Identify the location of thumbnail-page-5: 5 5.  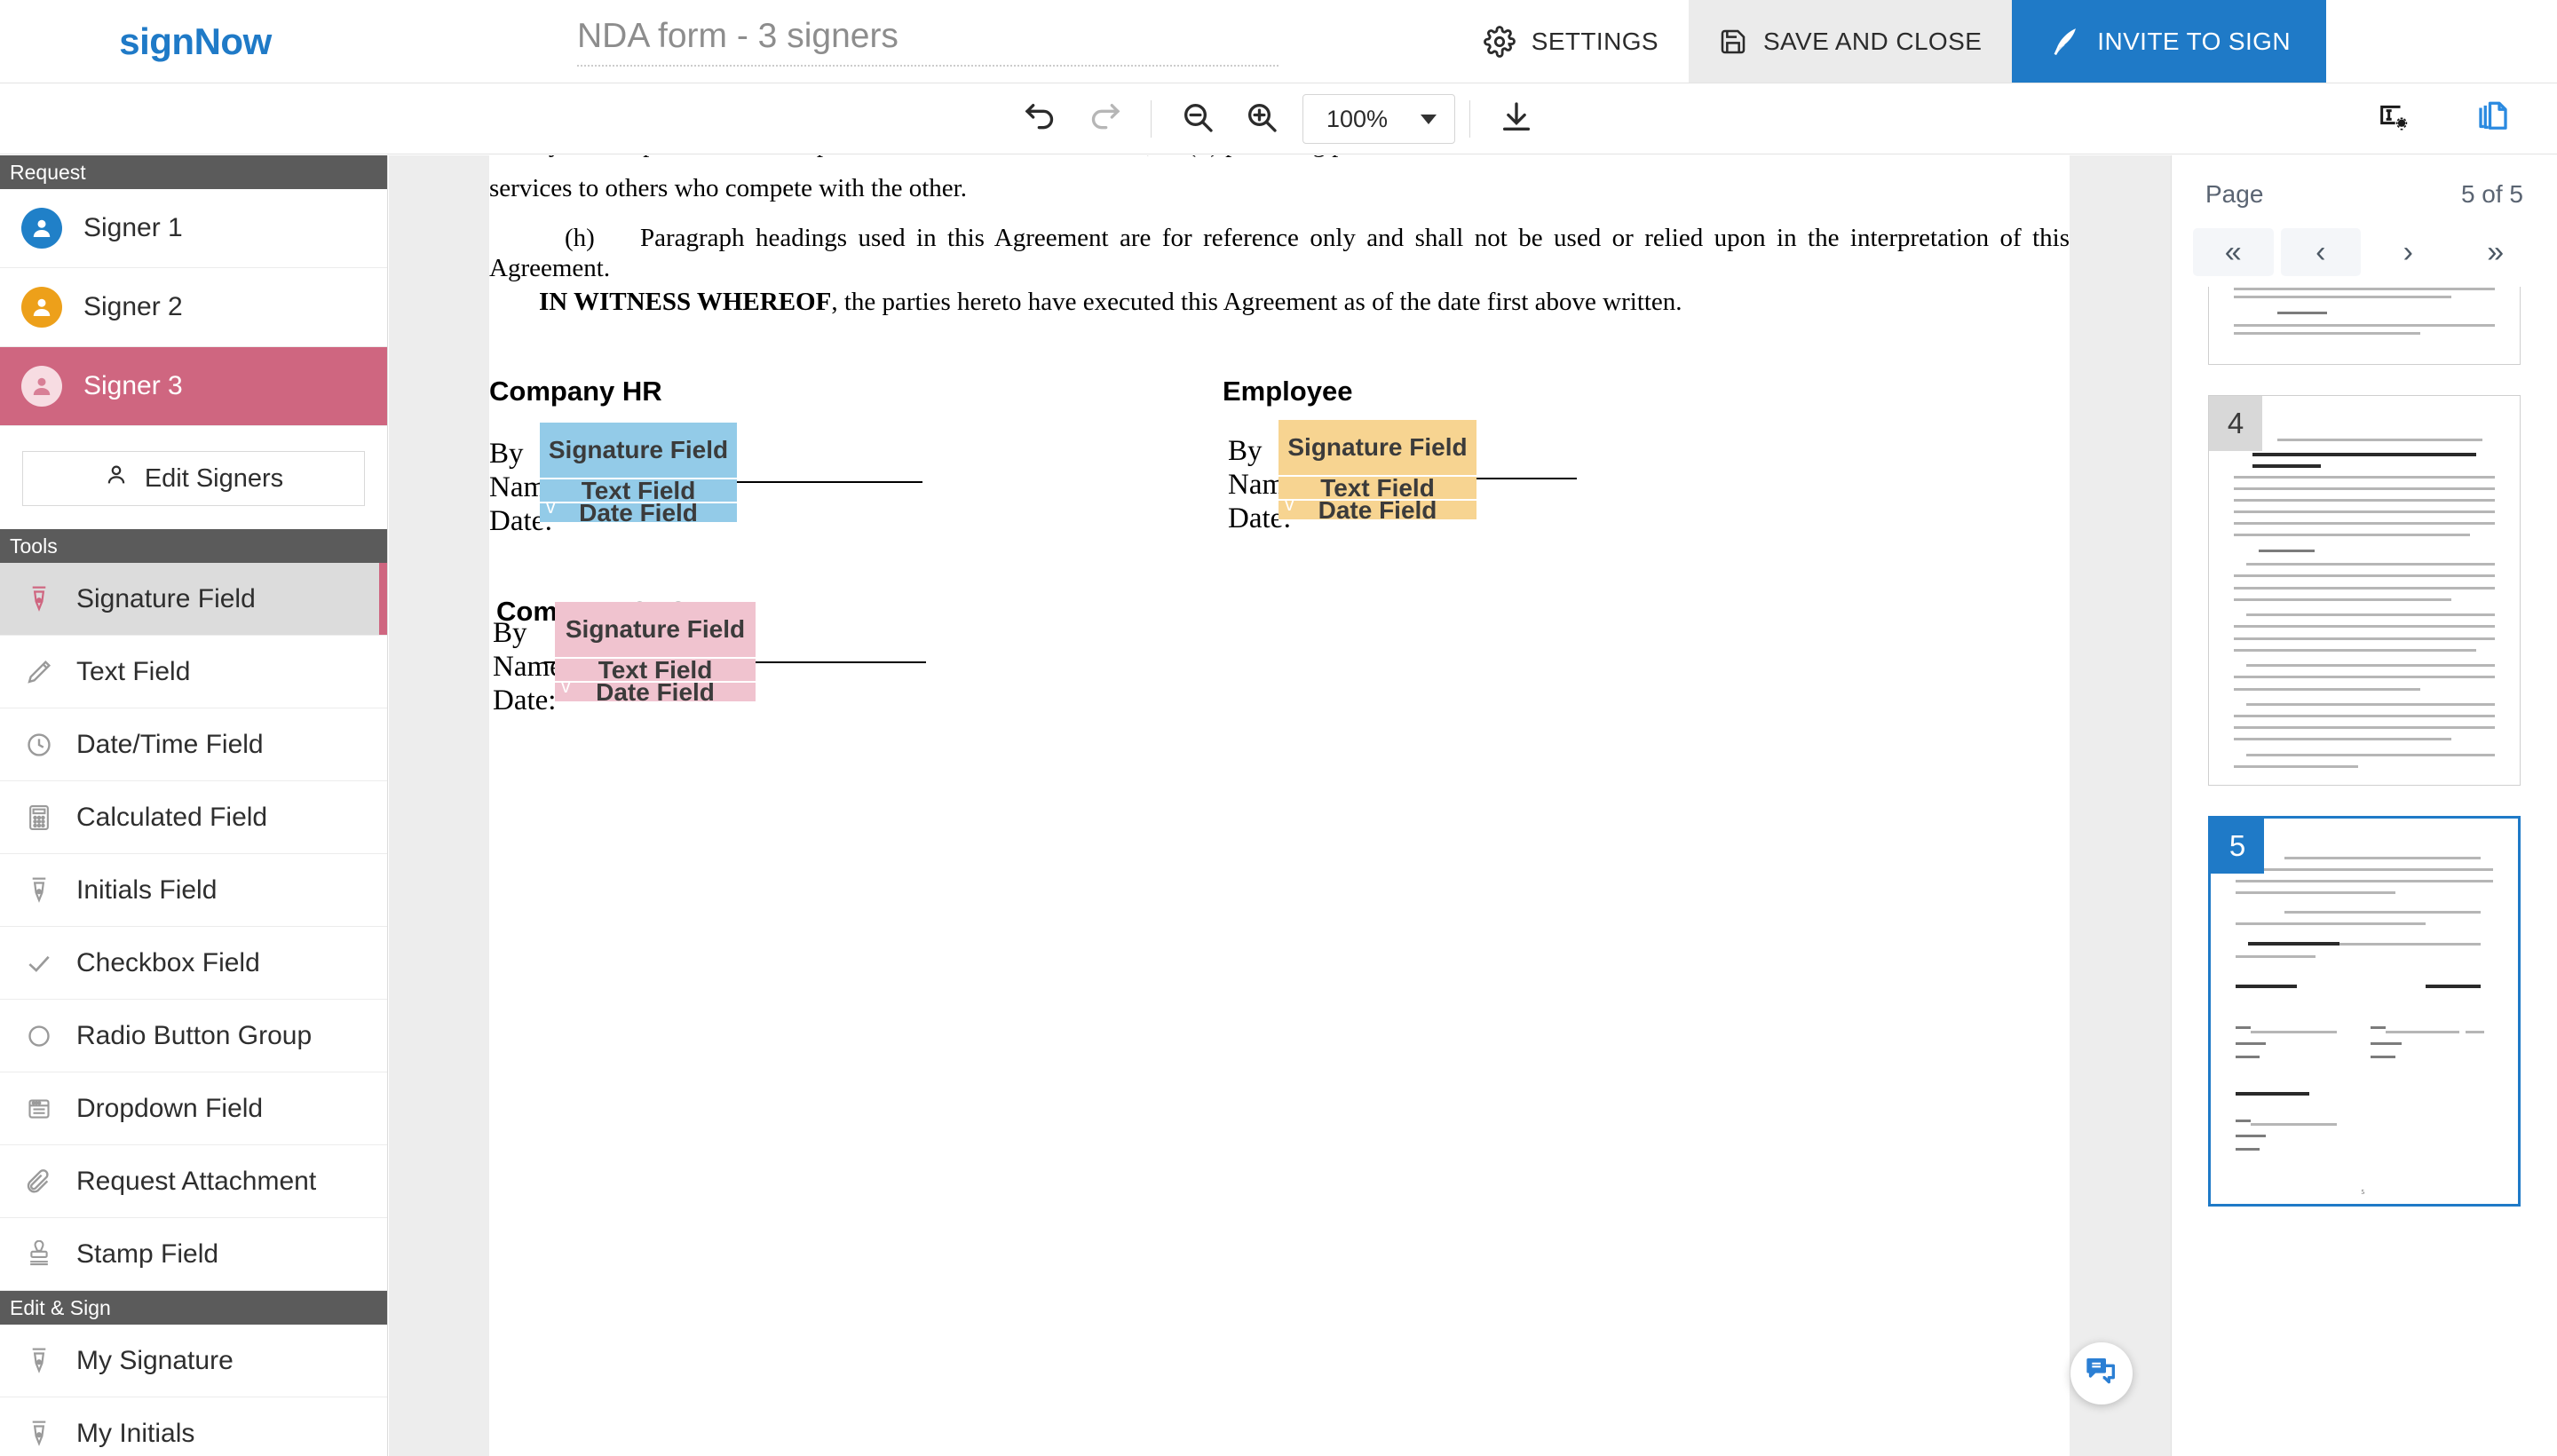
(2364, 1011).